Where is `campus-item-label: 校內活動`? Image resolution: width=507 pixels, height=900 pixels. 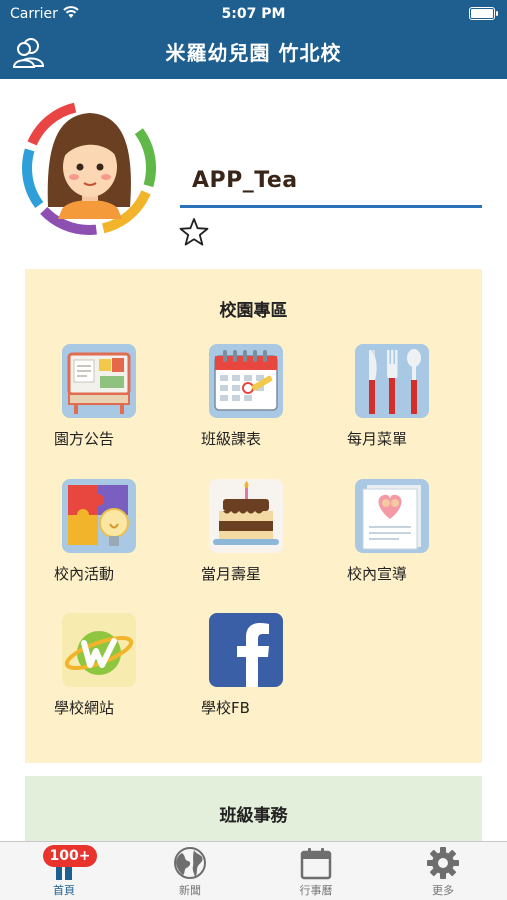 campus-item-label: 校內活動 is located at coordinates (84, 574).